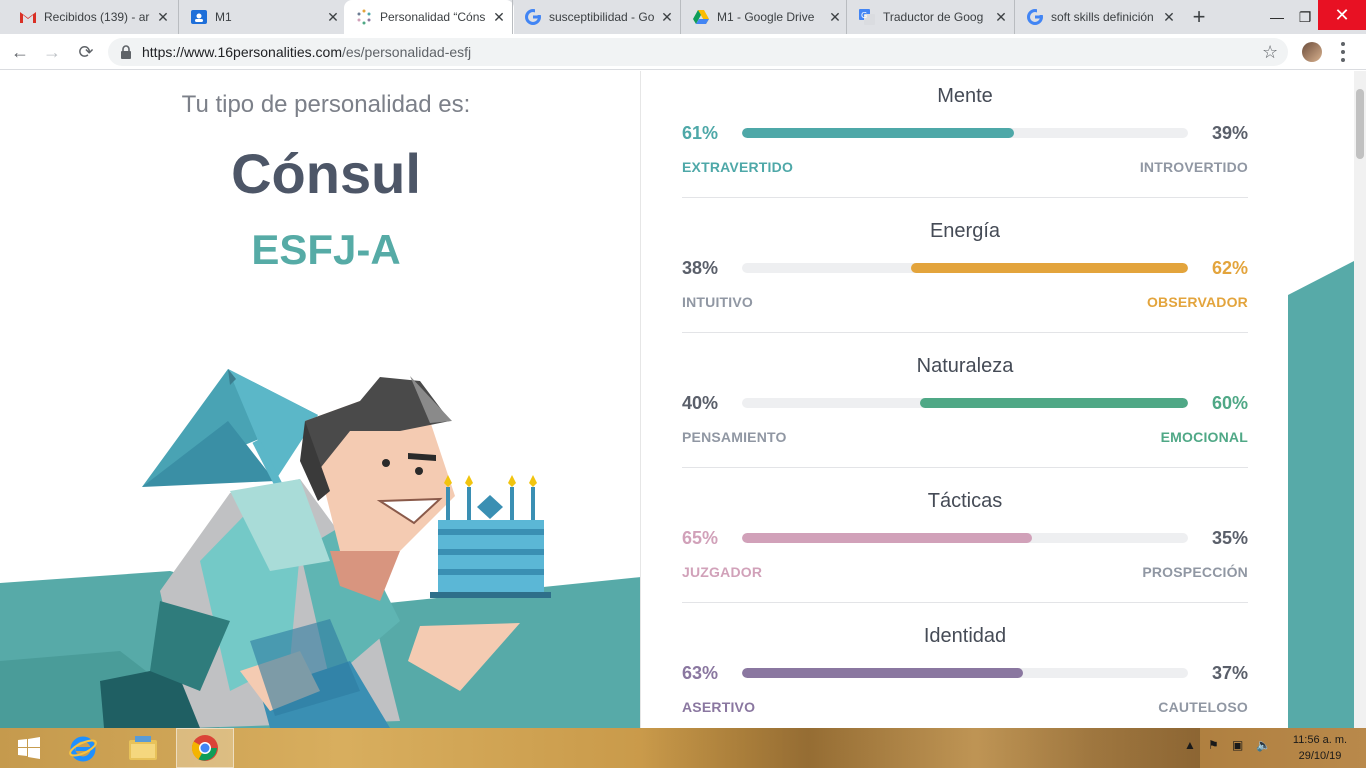  Describe the element at coordinates (965, 273) in the screenshot. I see `trait-energy: Energía 38% 62% INTUITIVO OBSERVADOR` at that location.